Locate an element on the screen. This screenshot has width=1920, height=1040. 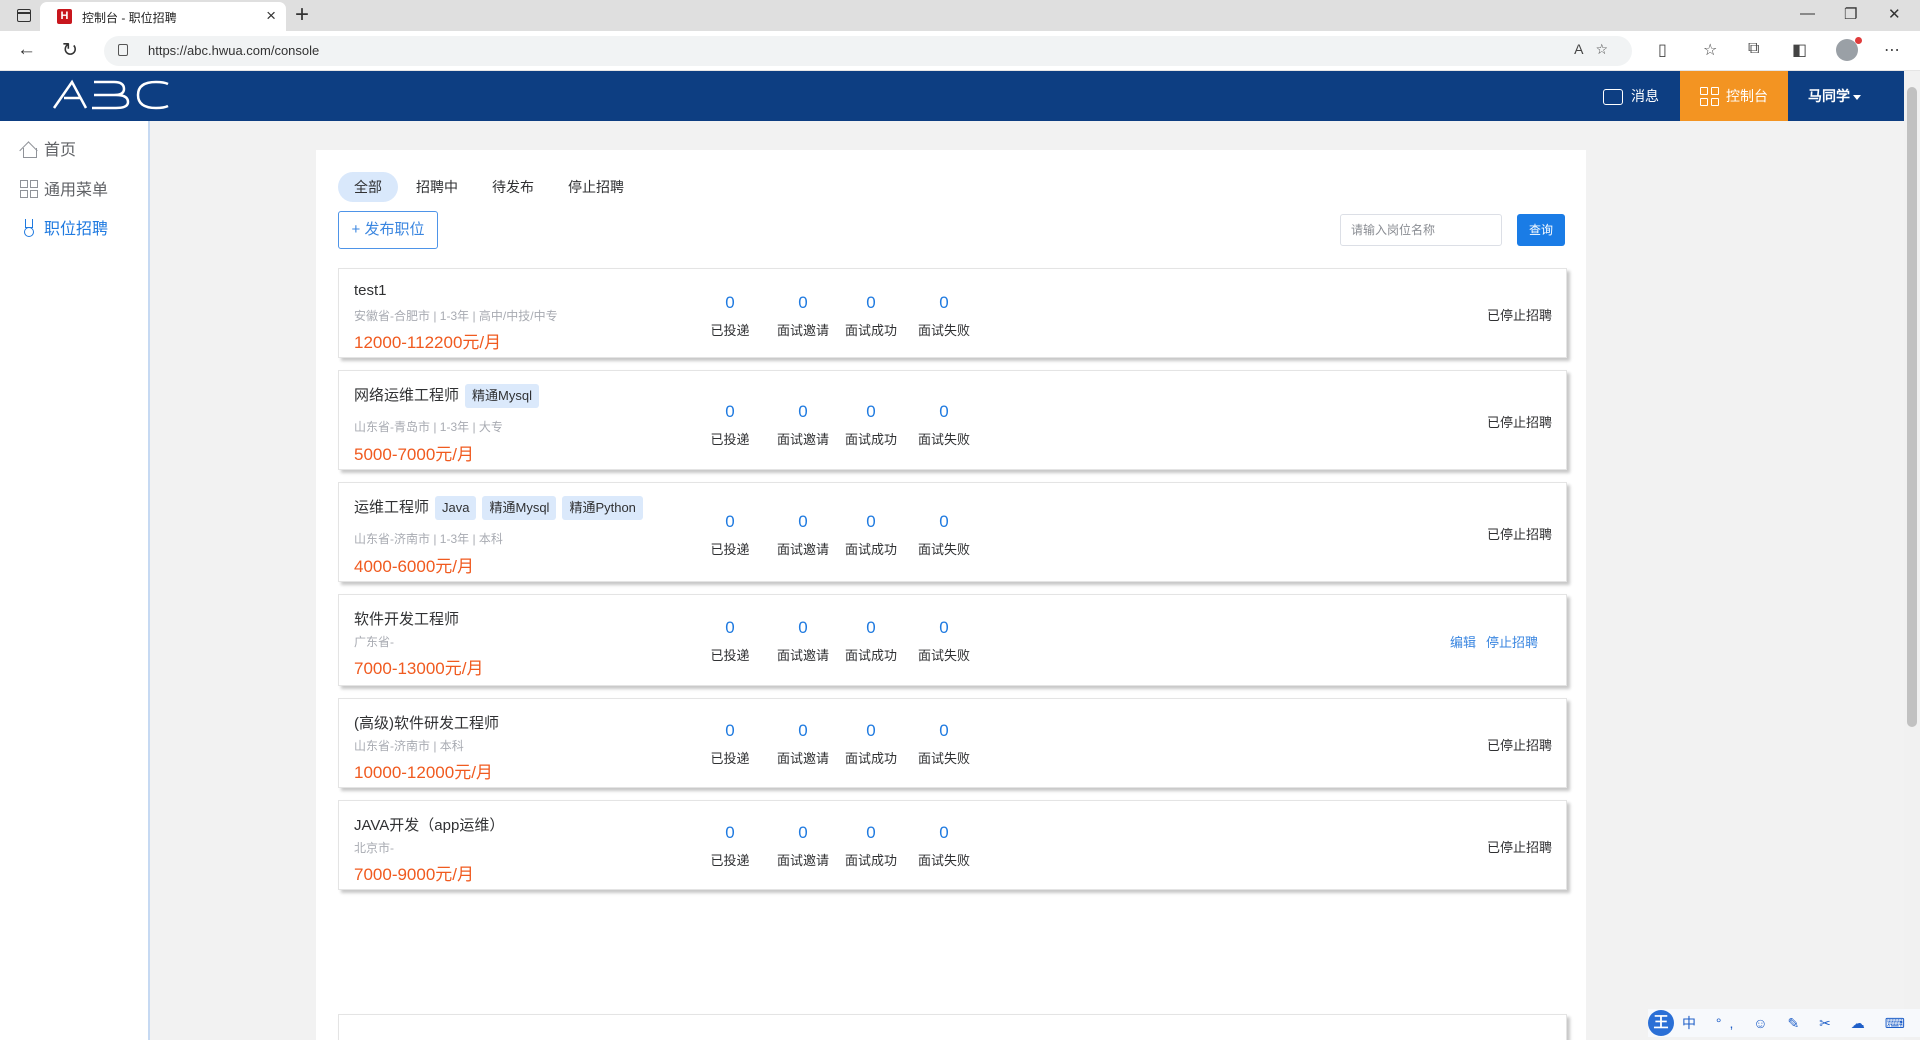
tab-all: 全部 is located at coordinates (368, 187).